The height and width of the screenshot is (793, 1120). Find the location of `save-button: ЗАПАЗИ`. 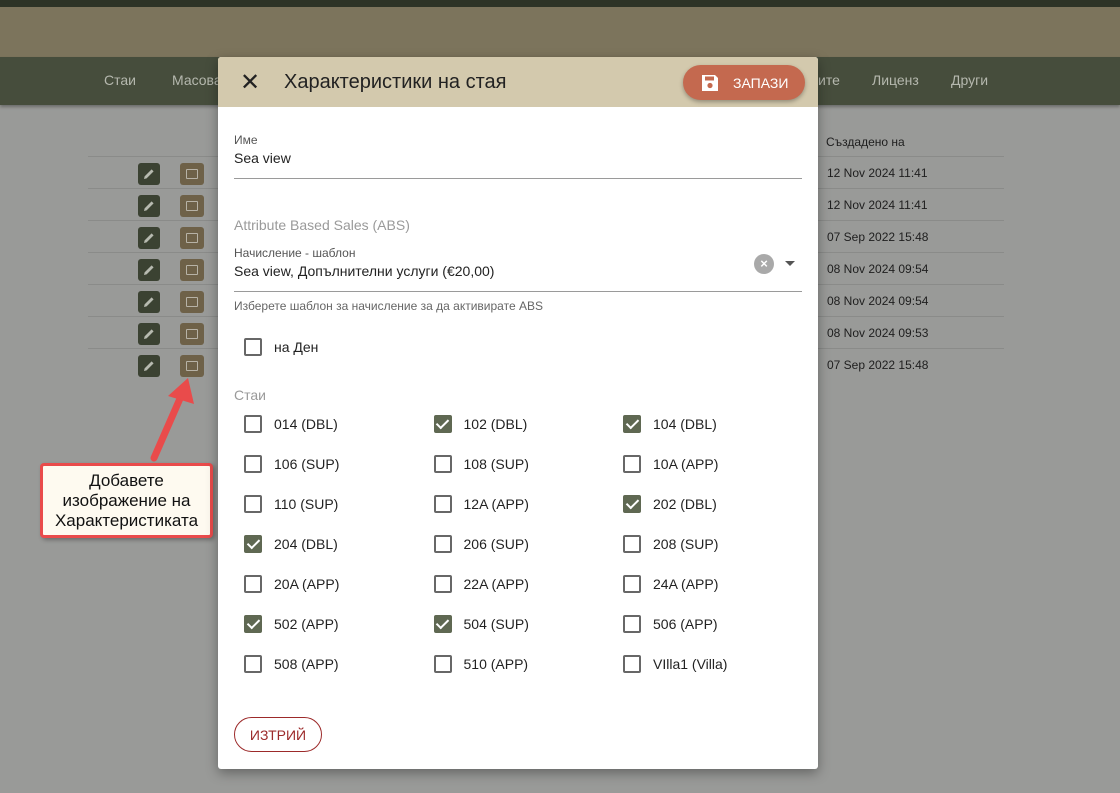

save-button: ЗАПАЗИ is located at coordinates (744, 82).